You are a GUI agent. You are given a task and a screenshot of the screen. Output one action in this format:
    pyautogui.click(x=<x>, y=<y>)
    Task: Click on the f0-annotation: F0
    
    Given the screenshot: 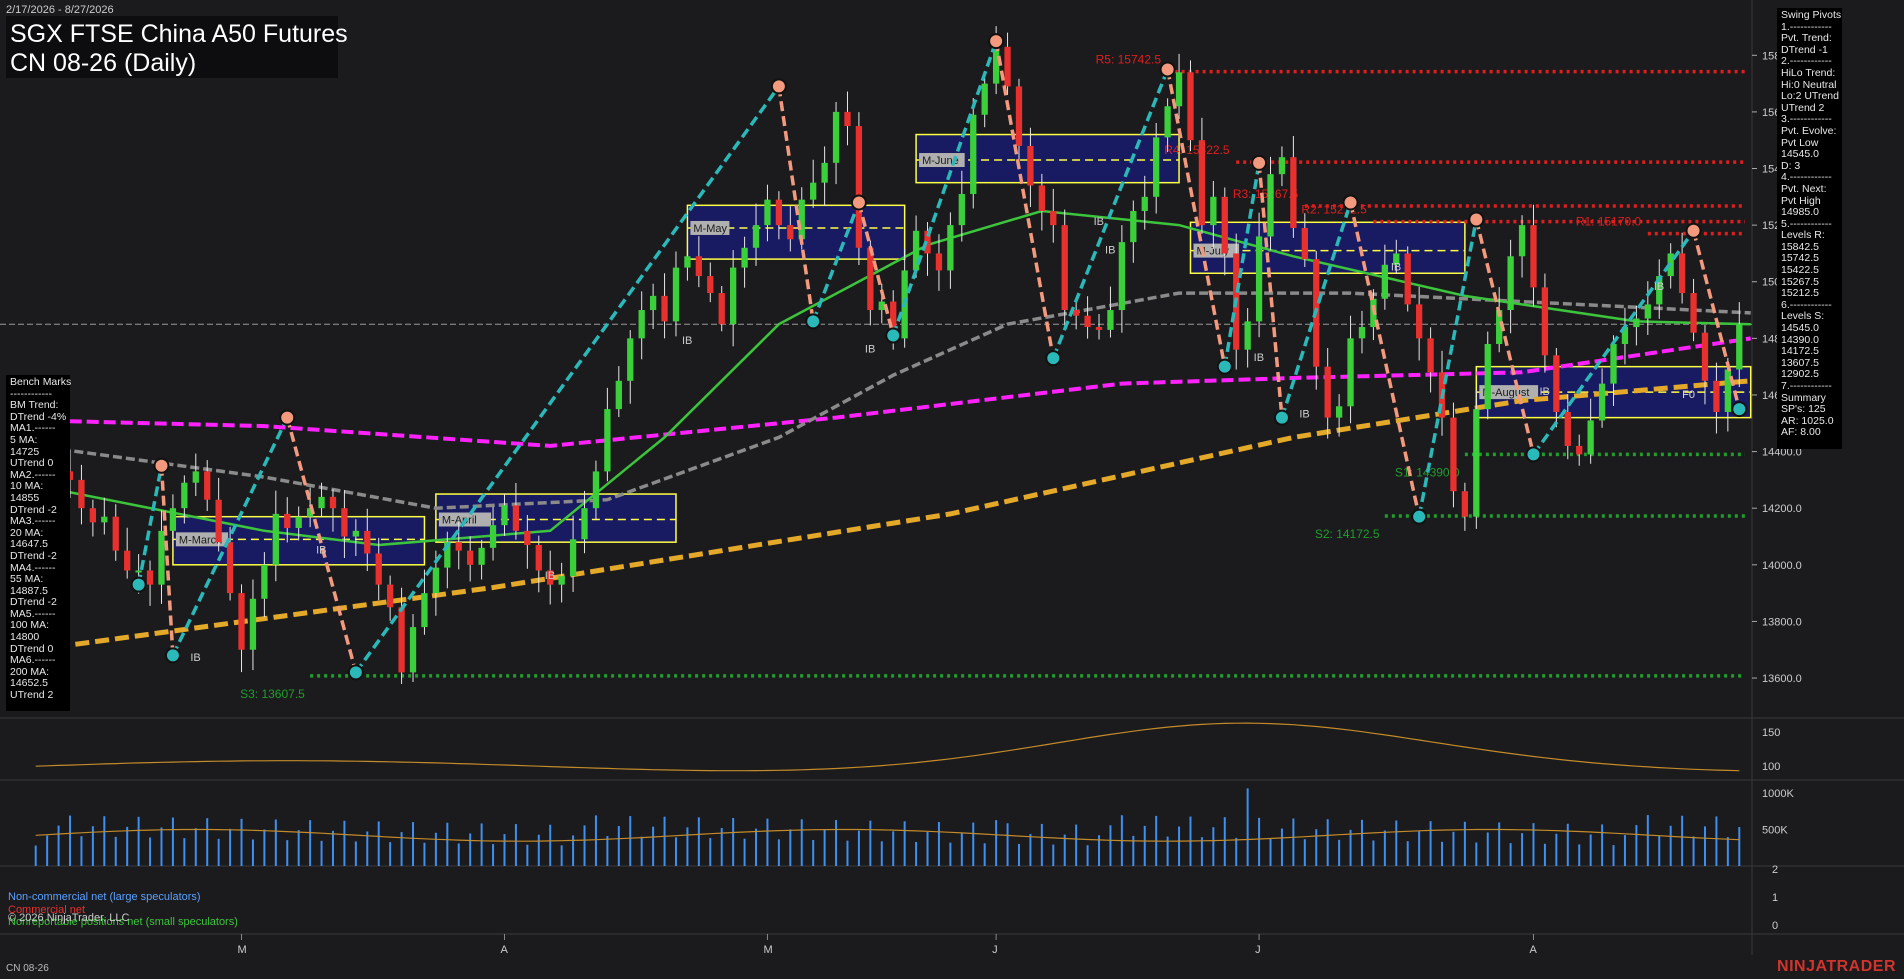 What is the action you would take?
    pyautogui.click(x=1688, y=395)
    